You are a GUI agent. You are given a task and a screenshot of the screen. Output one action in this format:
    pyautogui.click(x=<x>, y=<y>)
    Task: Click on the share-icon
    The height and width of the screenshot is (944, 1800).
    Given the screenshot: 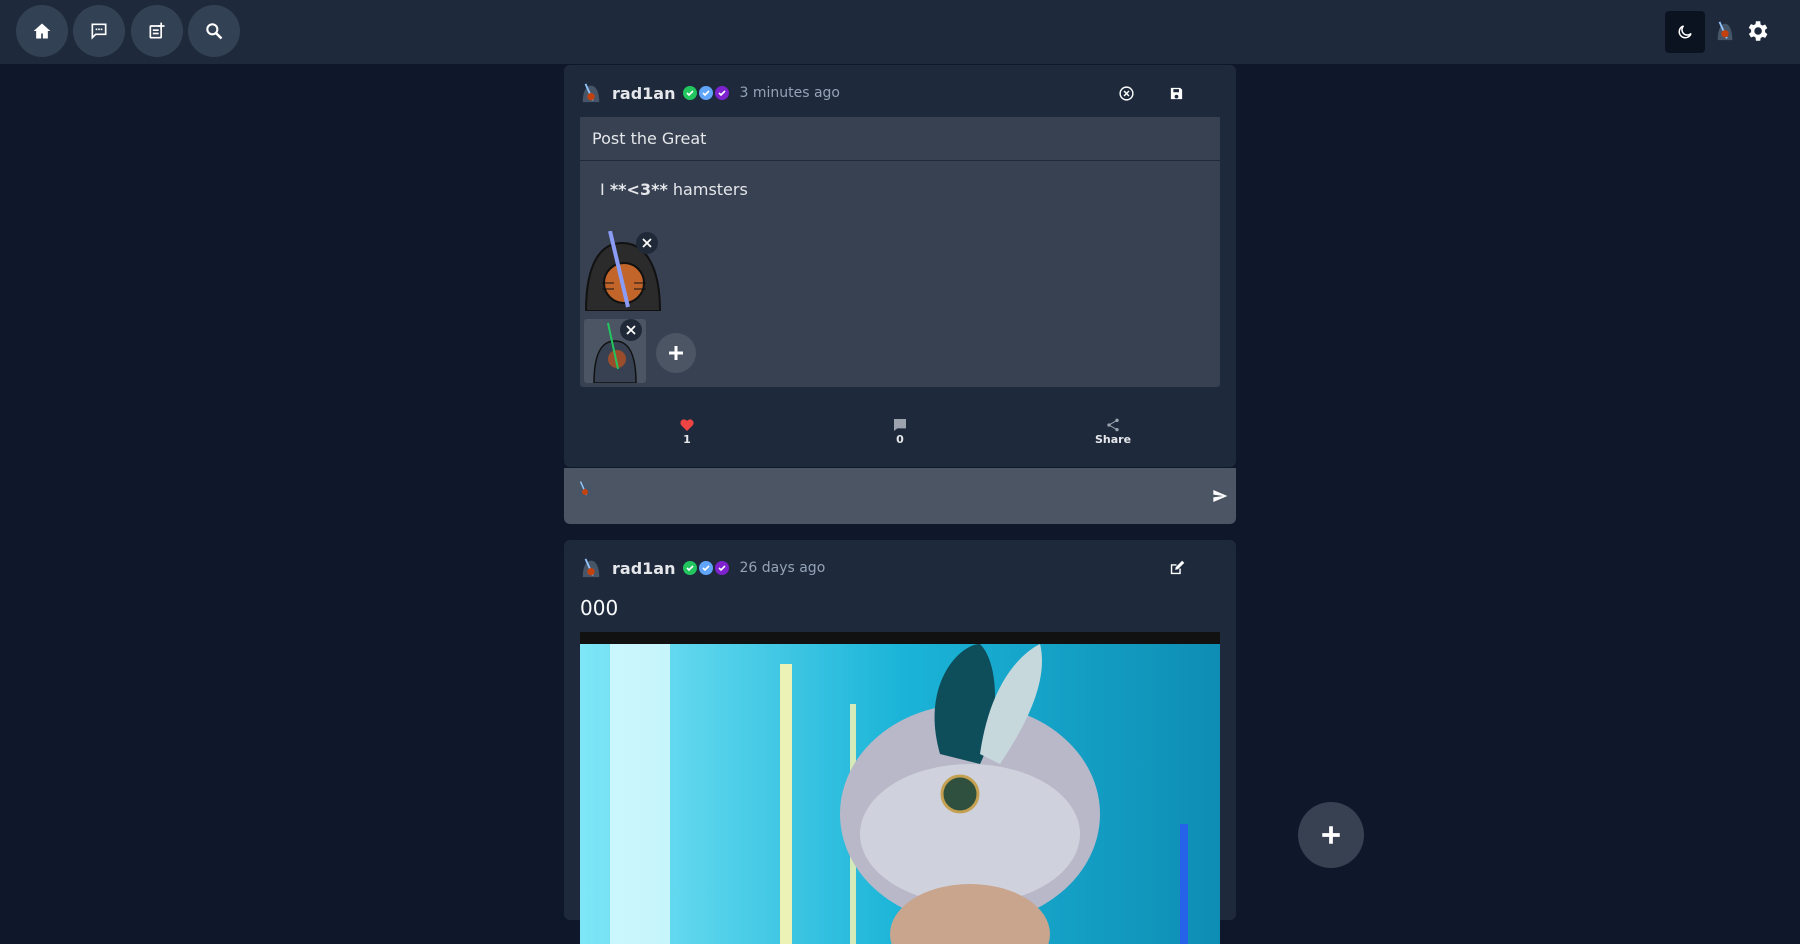 What is the action you would take?
    pyautogui.click(x=1113, y=425)
    